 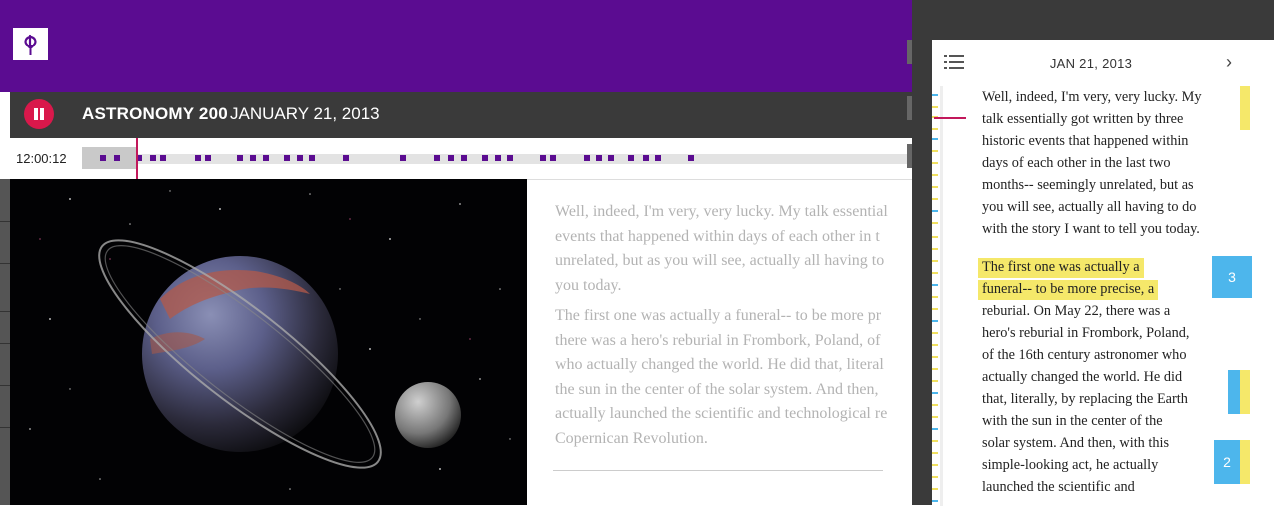 What do you see at coordinates (5, 342) in the screenshot?
I see `left-edge-strip` at bounding box center [5, 342].